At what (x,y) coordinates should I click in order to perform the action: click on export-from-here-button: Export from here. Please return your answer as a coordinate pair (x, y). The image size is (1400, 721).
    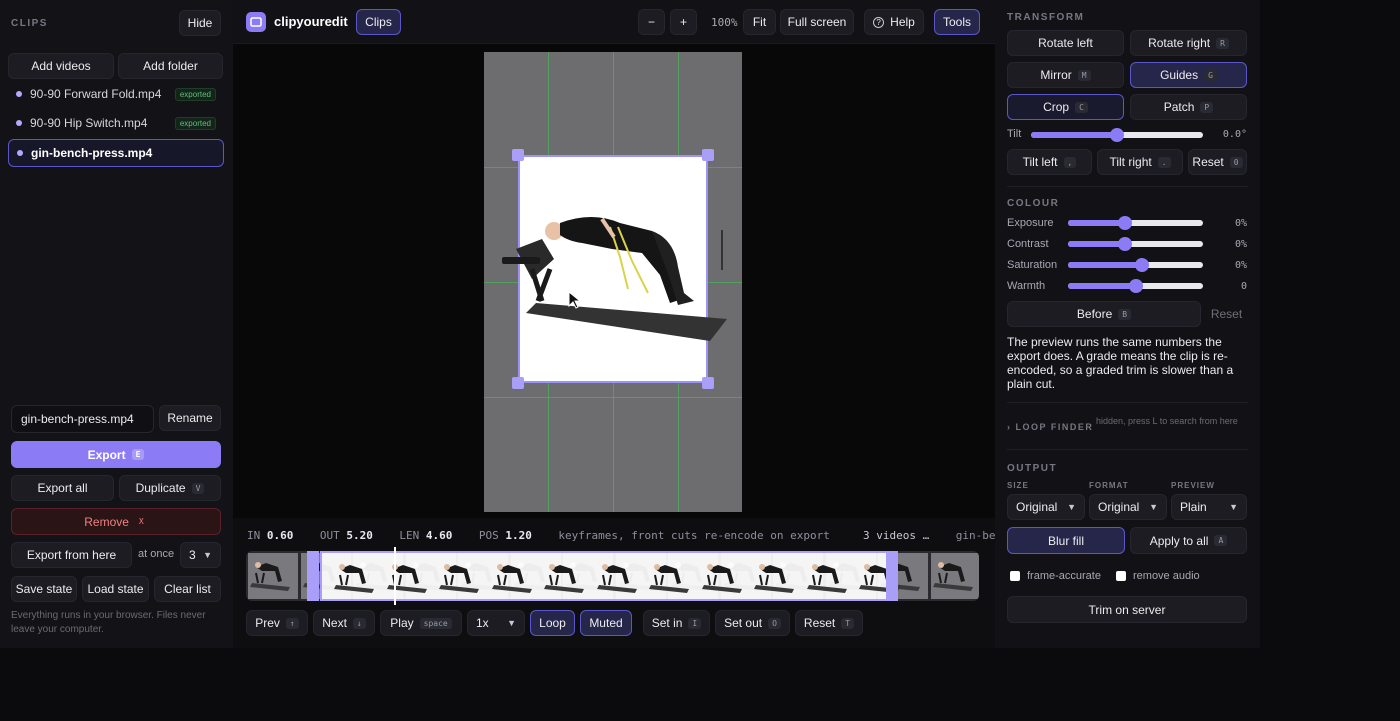
    Looking at the image, I should click on (71, 555).